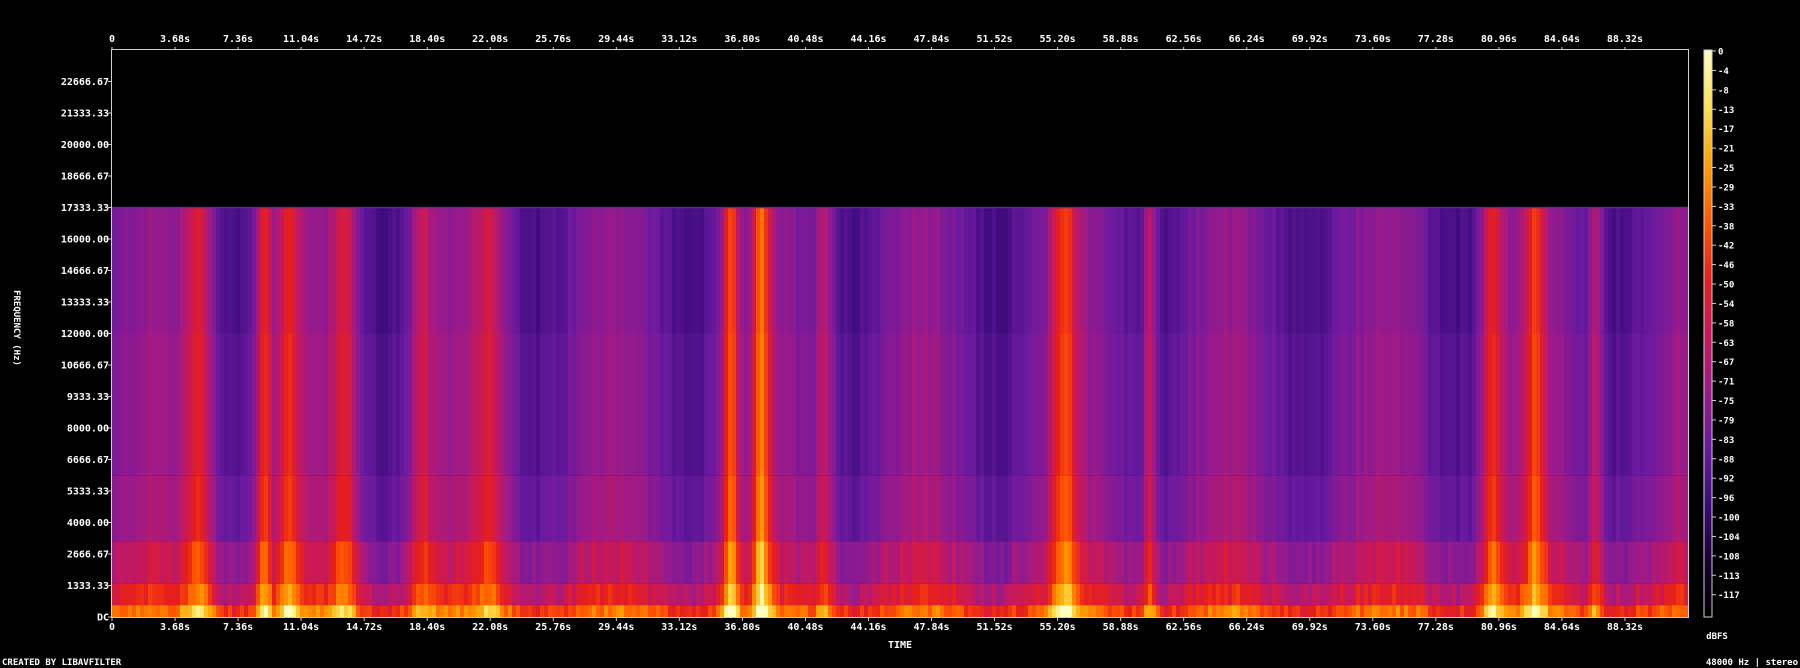 The height and width of the screenshot is (668, 1800). Describe the element at coordinates (1726, 169) in the screenshot. I see `colorbar-tick-label: -25` at that location.